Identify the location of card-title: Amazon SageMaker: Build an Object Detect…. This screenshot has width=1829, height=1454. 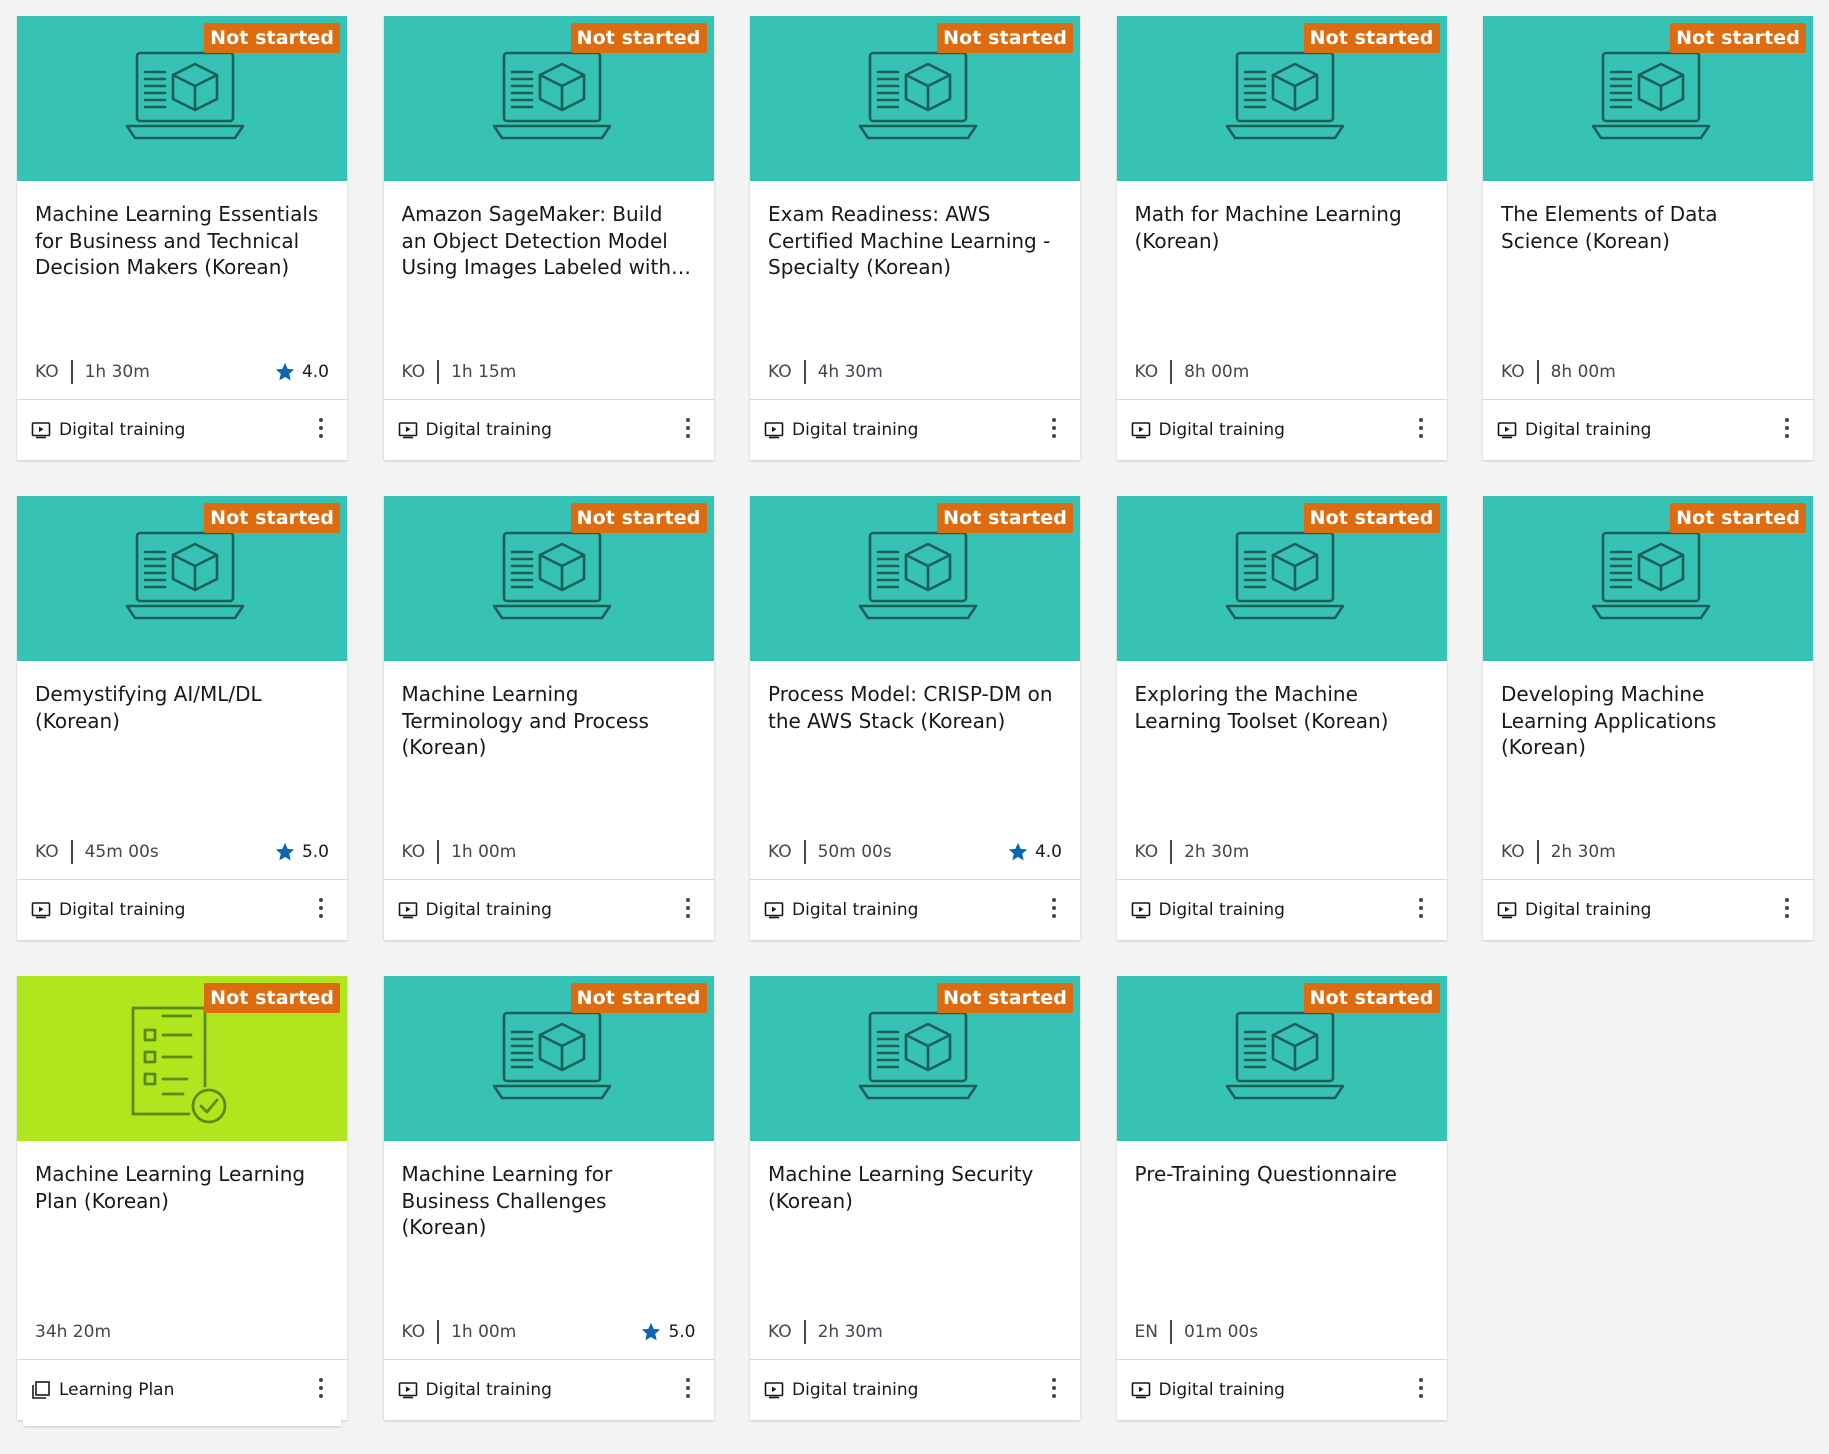
(548, 241).